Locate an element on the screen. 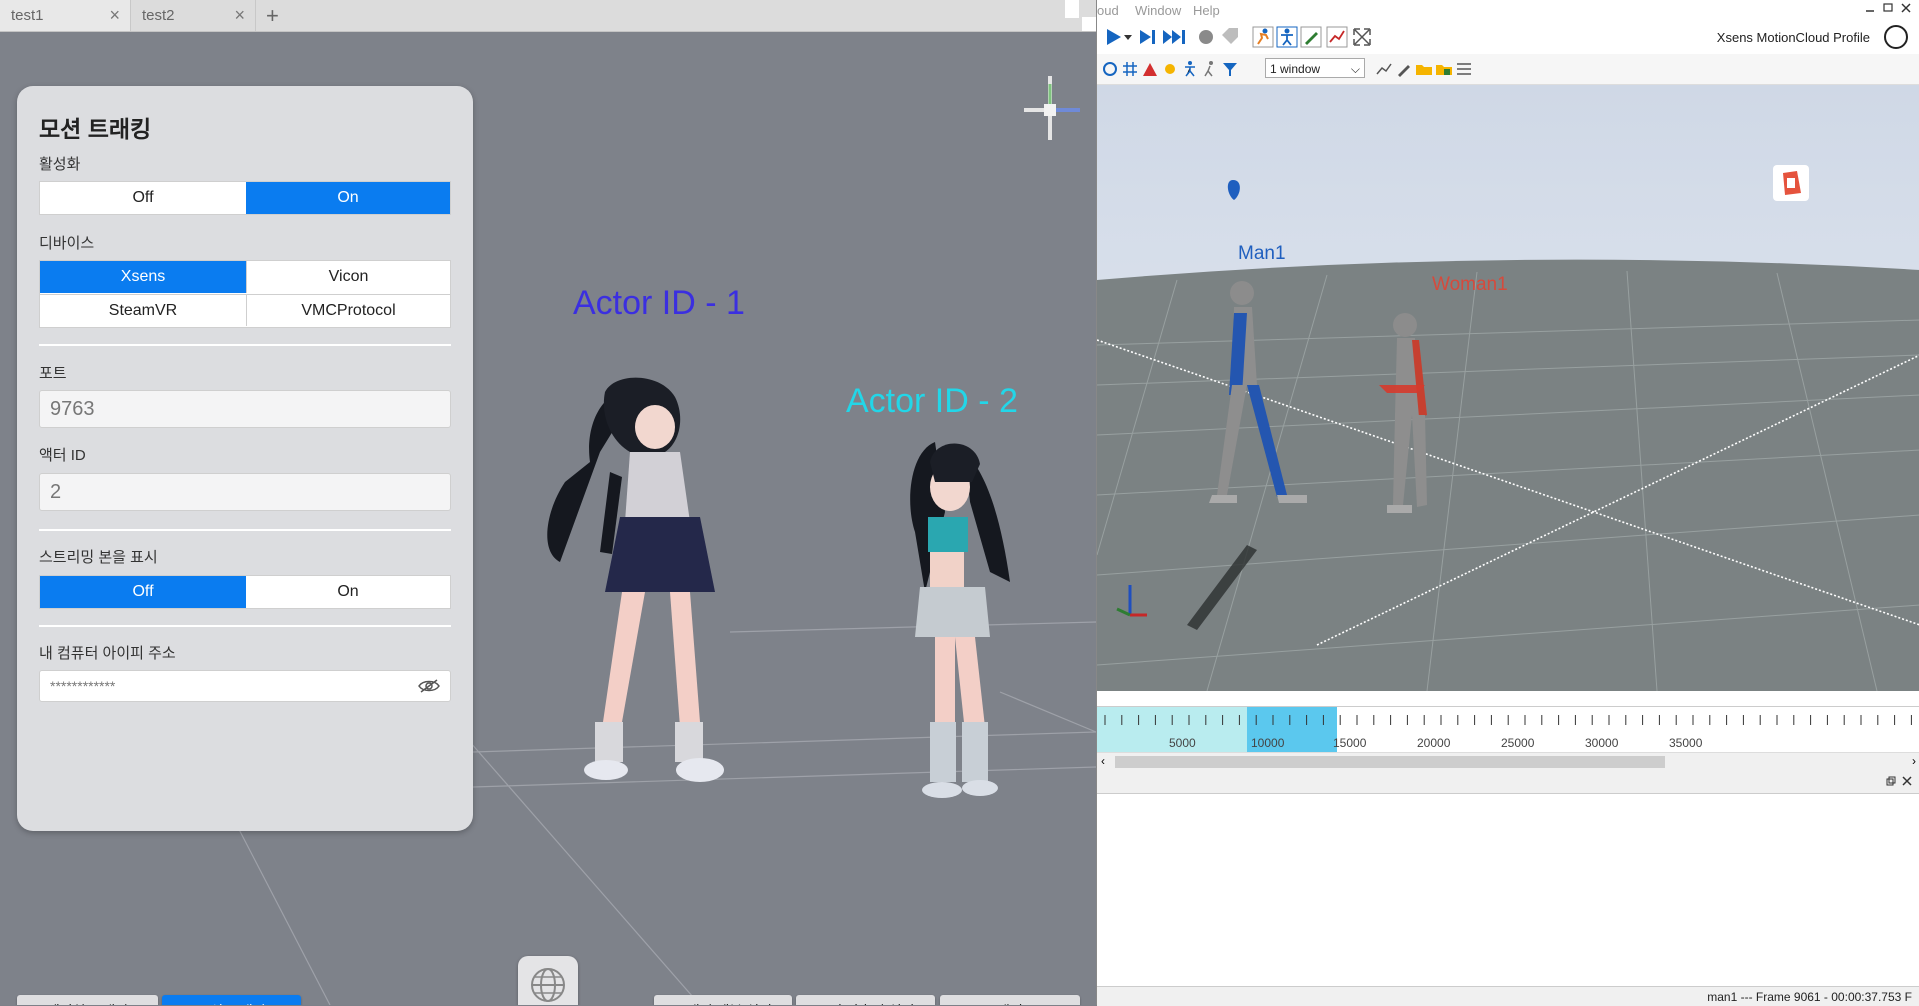  activation-off-button: Off is located at coordinates (143, 198).